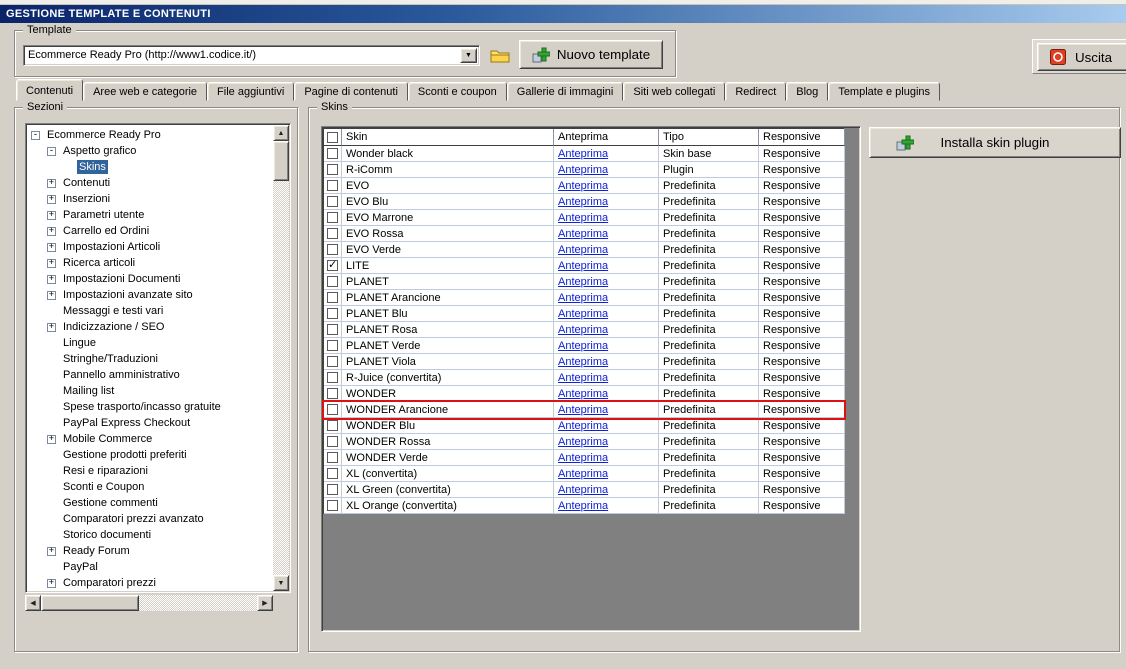 This screenshot has width=1126, height=669. Describe the element at coordinates (151, 247) in the screenshot. I see `tree-item: + Impostazioni Articoli` at that location.